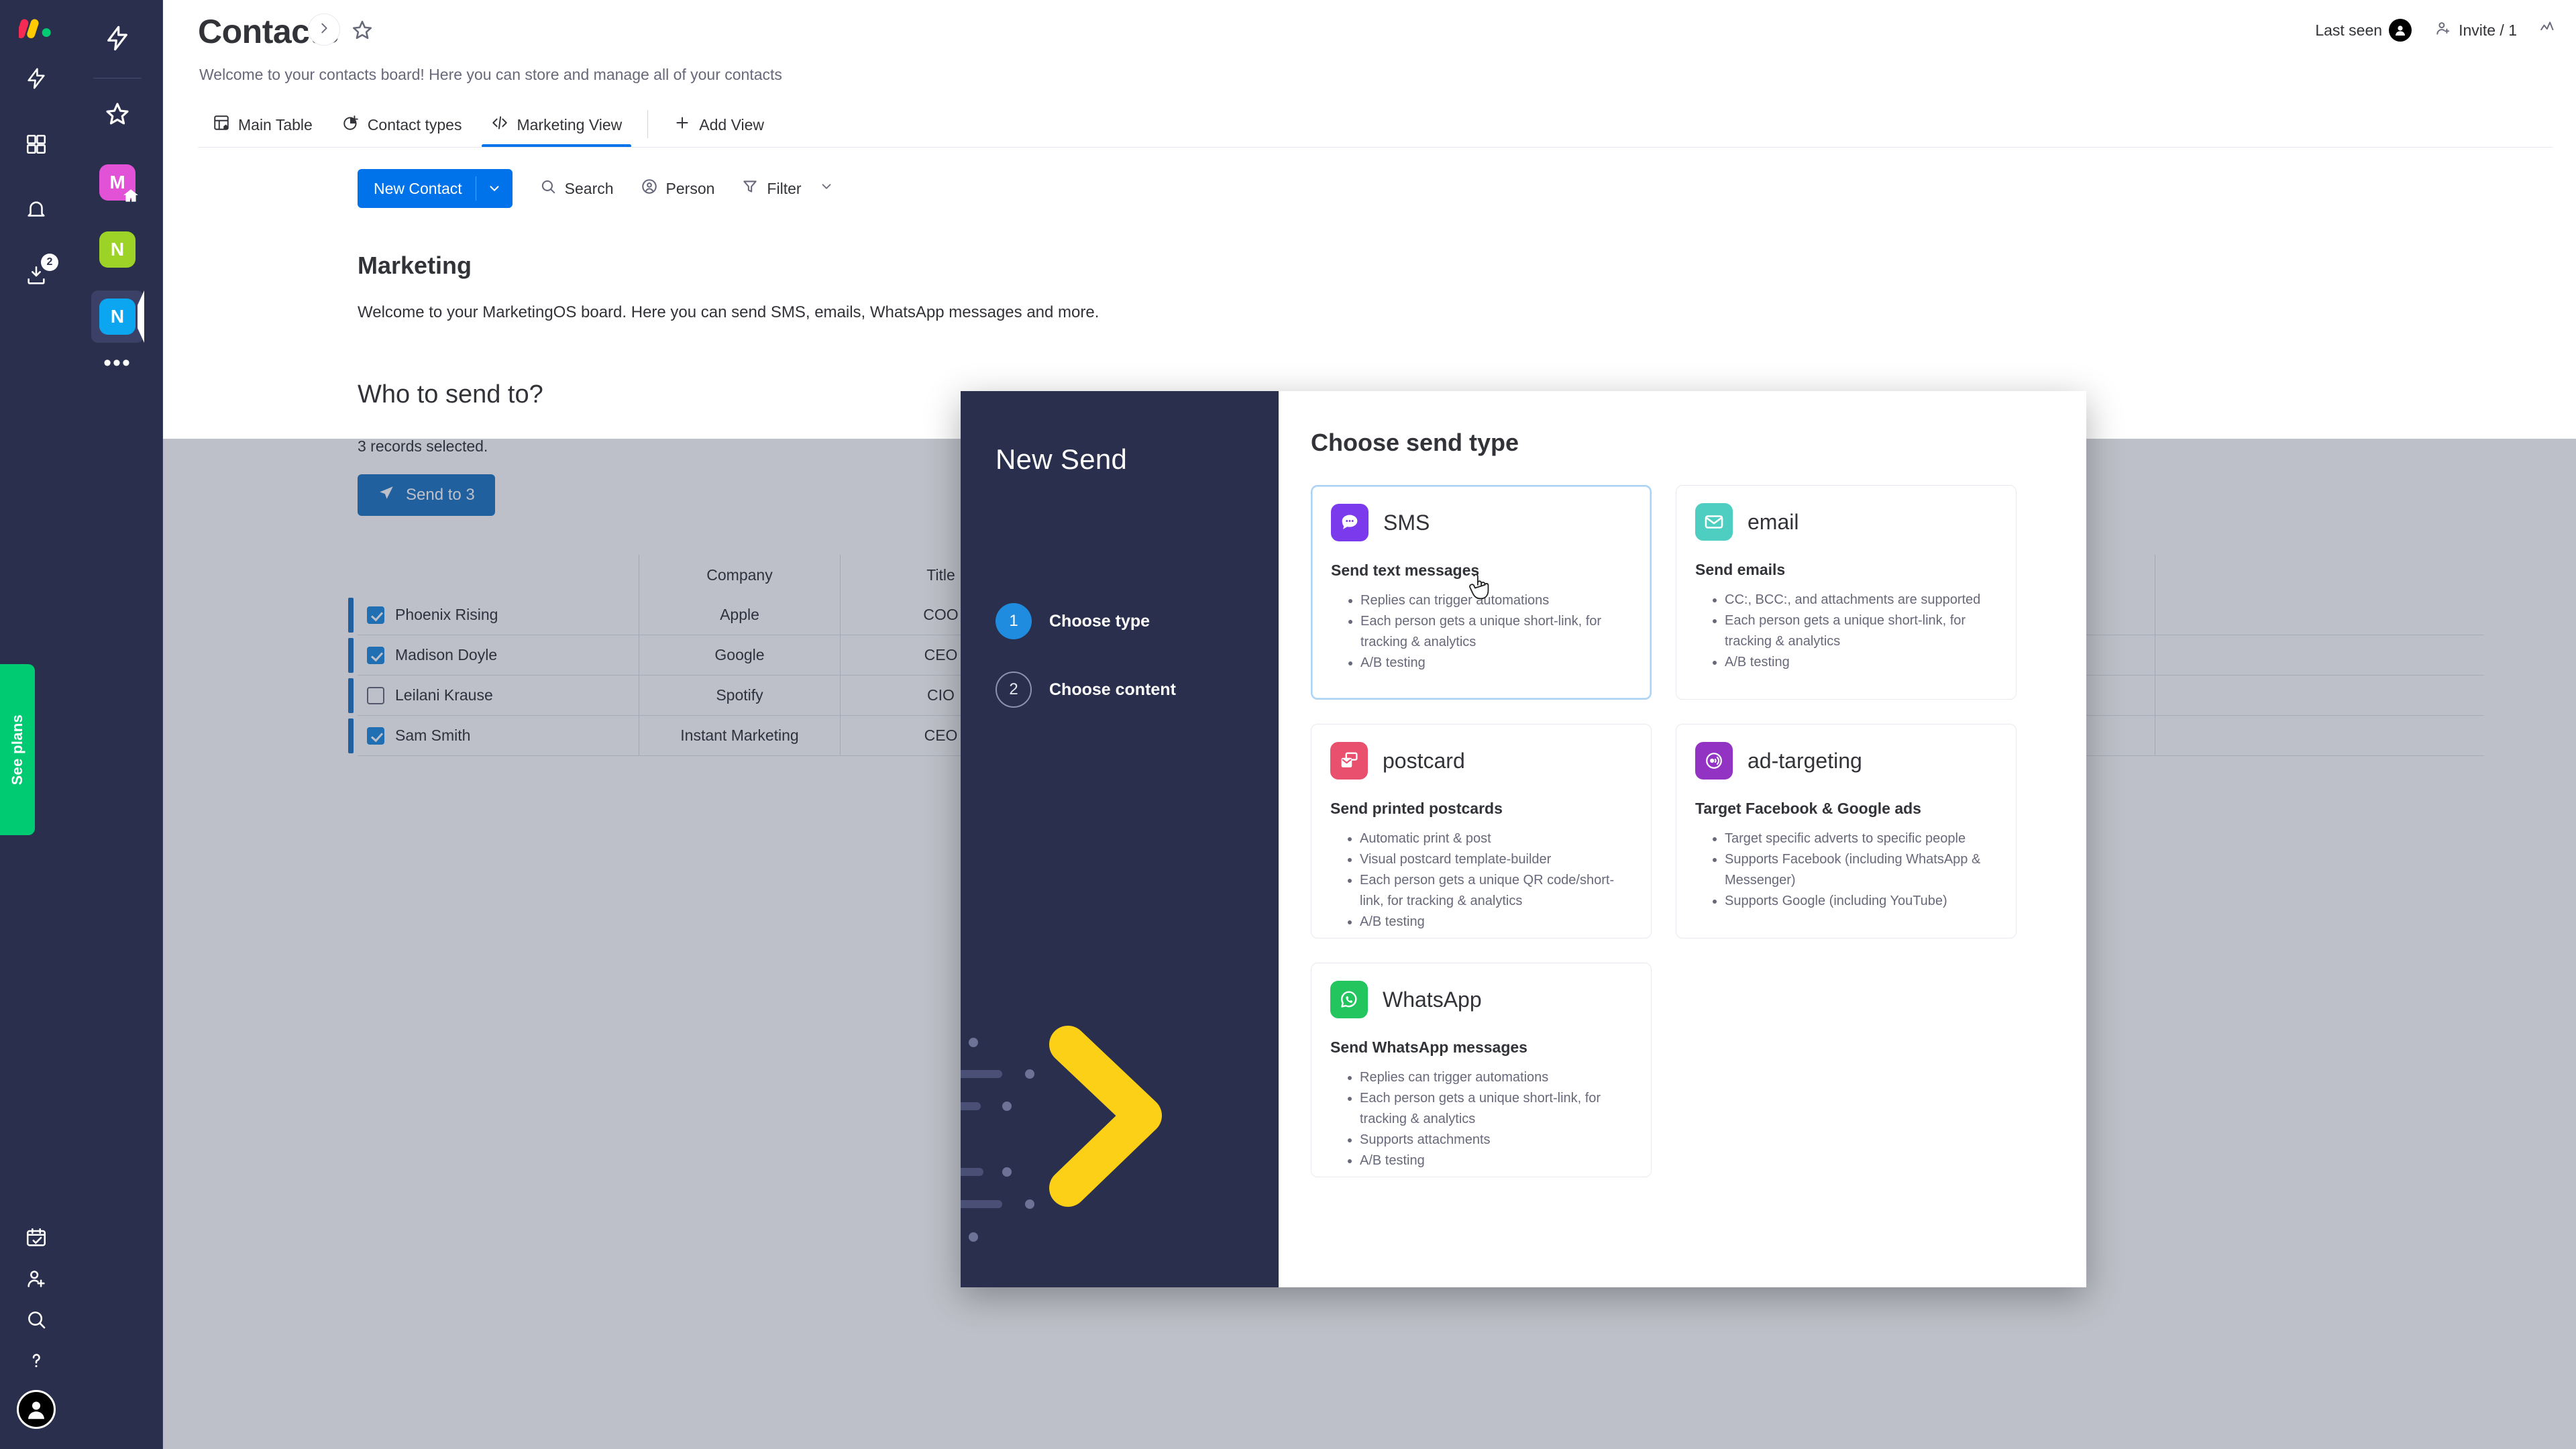 Image resolution: width=2576 pixels, height=1449 pixels. Describe the element at coordinates (1099, 621) in the screenshot. I see `step-label: Choose type` at that location.